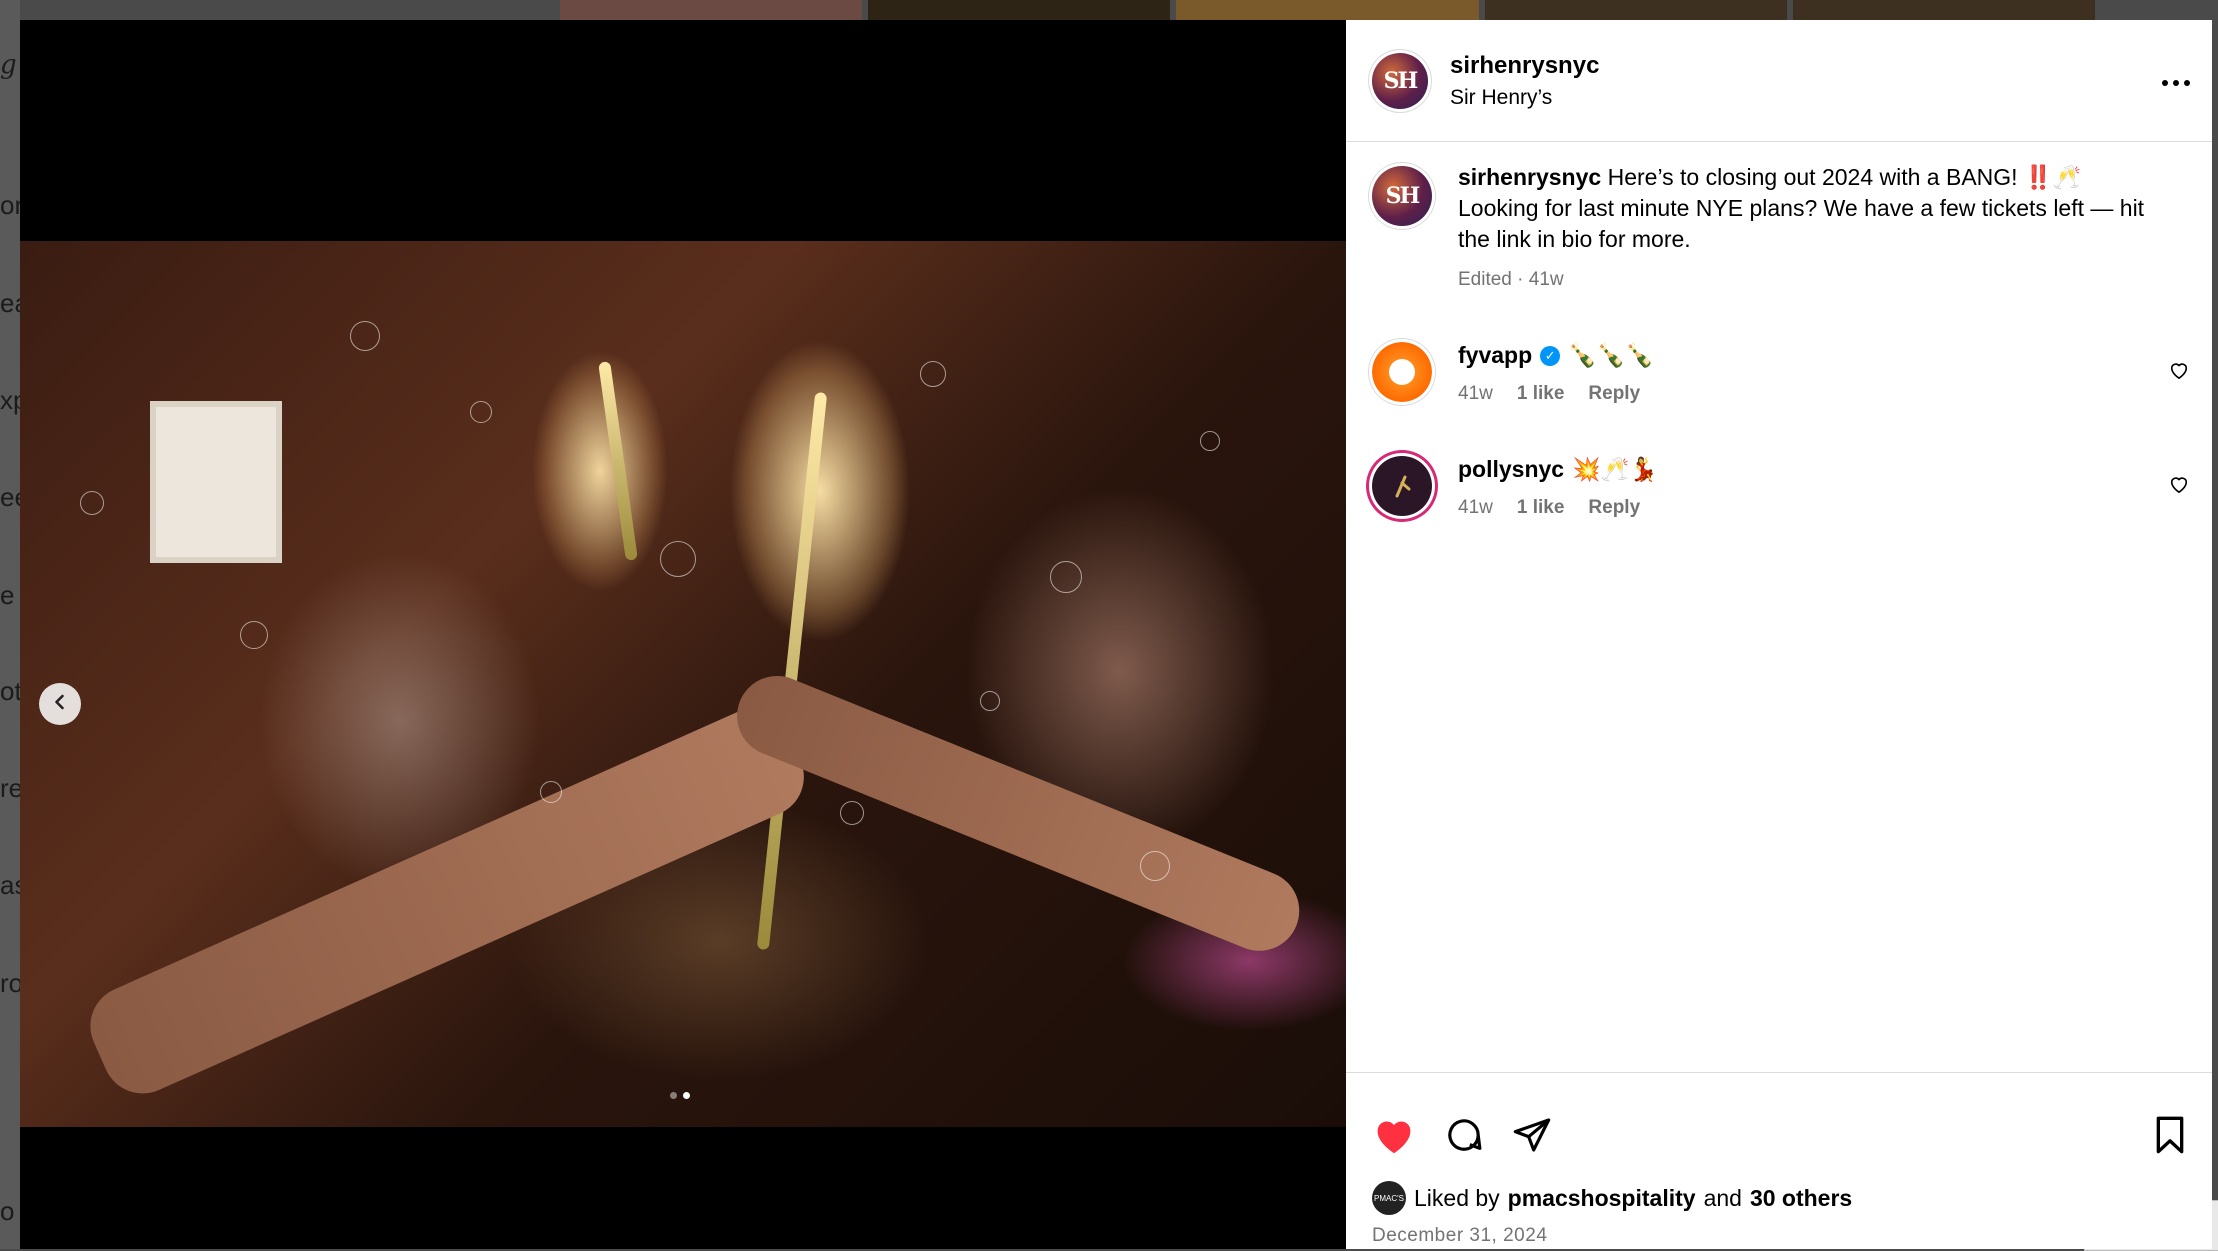 The image size is (2218, 1251). Describe the element at coordinates (11, 691) in the screenshot. I see `background-text: ot` at that location.